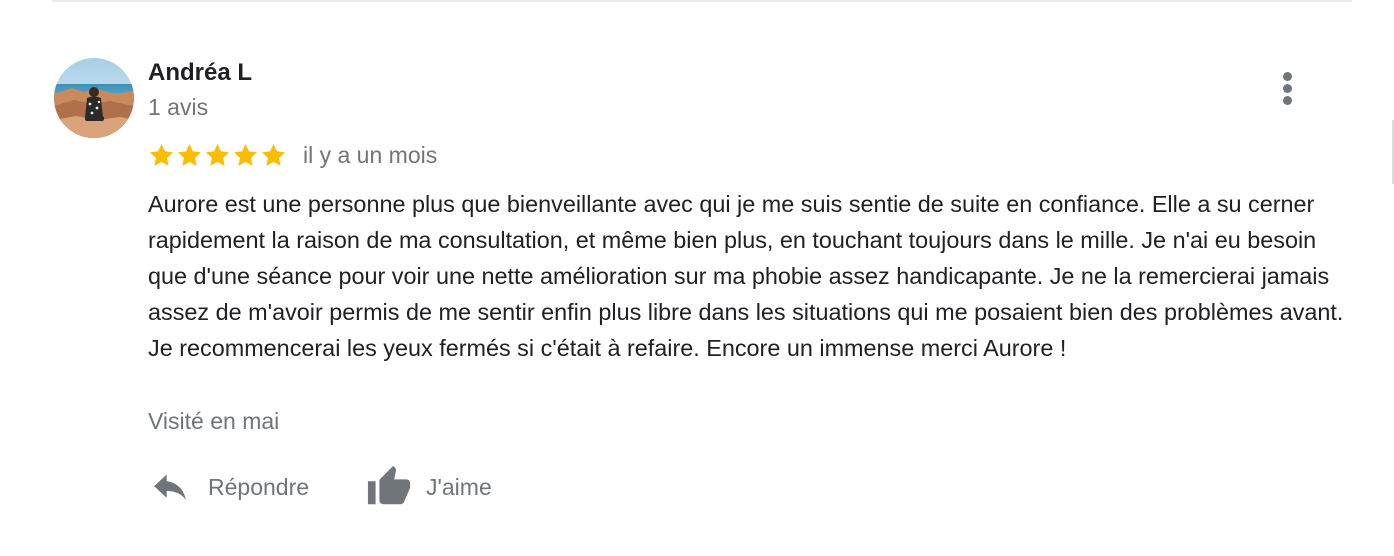 This screenshot has height=556, width=1394. I want to click on reviewer-name: Andréa L, so click(200, 73).